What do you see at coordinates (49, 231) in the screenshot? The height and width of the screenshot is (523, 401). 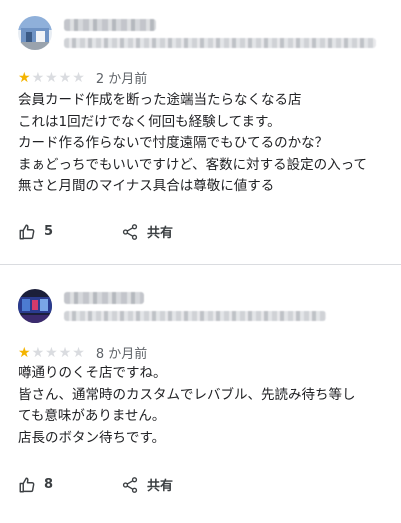 I see `like-count: 5` at bounding box center [49, 231].